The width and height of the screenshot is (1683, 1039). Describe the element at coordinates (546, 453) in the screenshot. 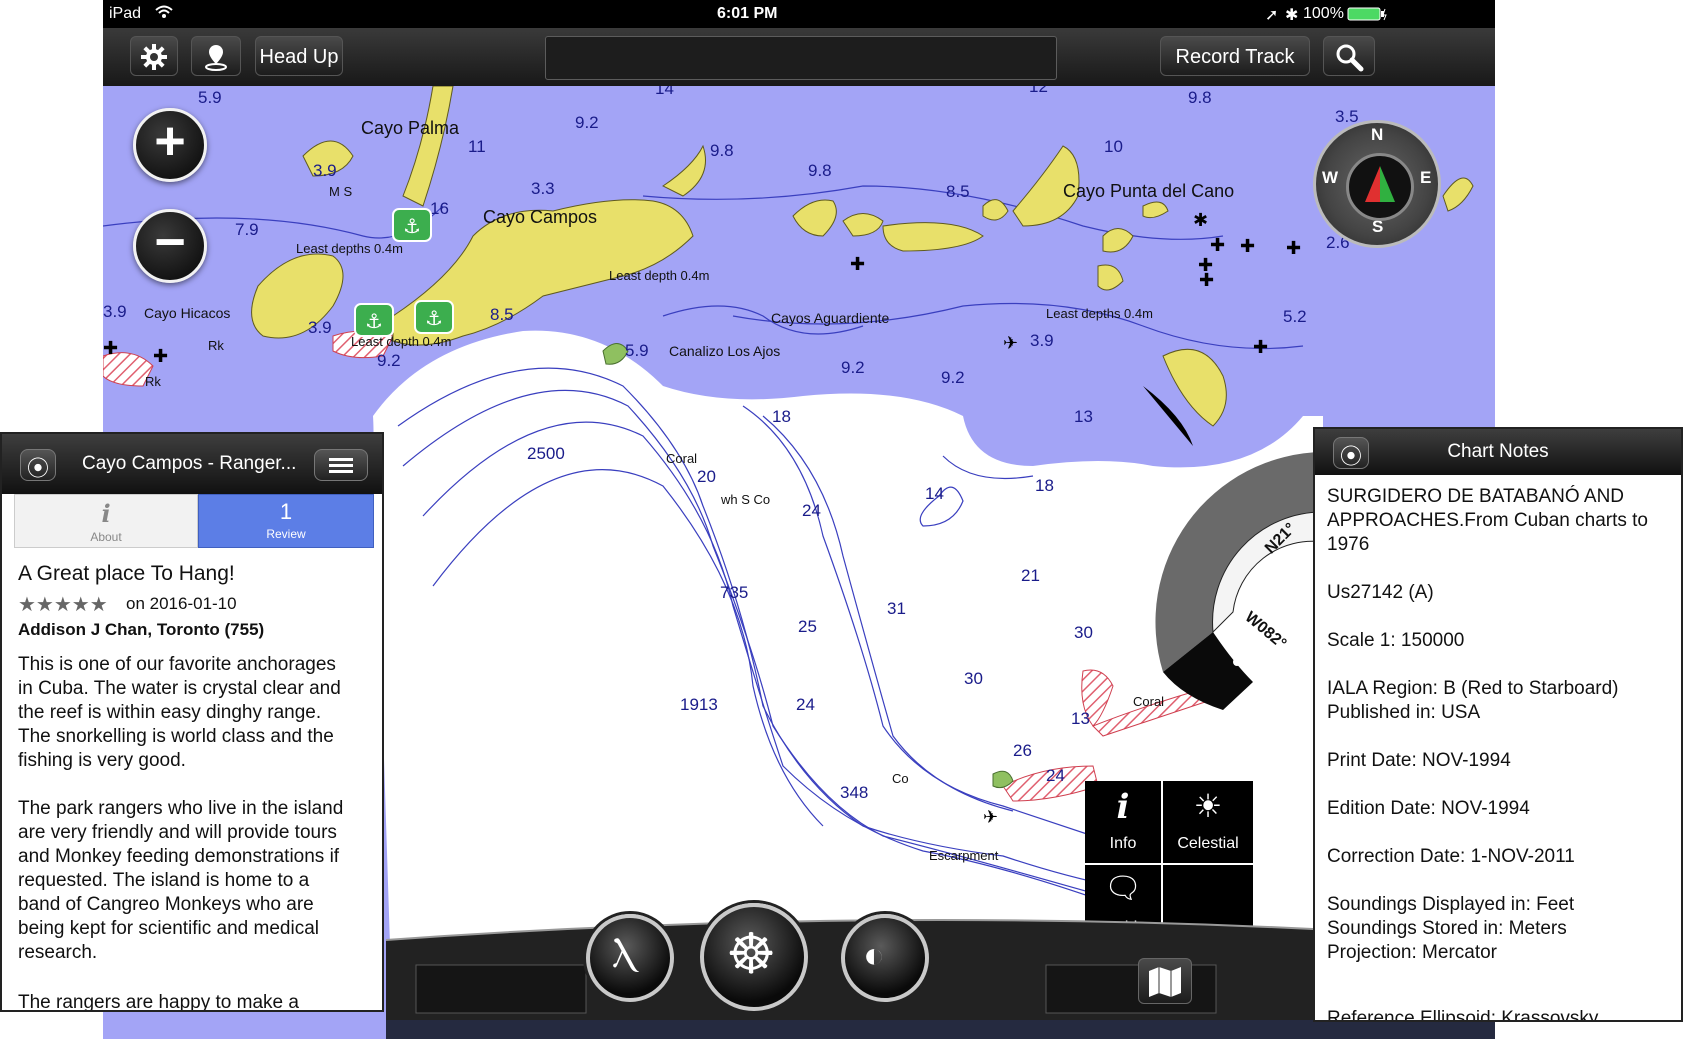

I see `depth-label: 2500` at that location.